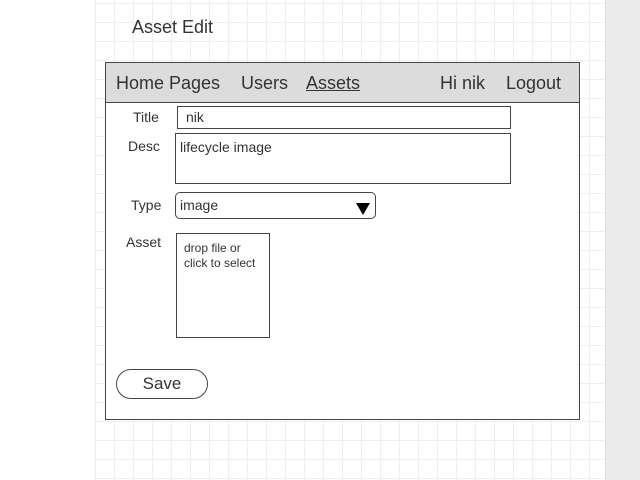  Describe the element at coordinates (144, 242) in the screenshot. I see `asset-label: Asset` at that location.